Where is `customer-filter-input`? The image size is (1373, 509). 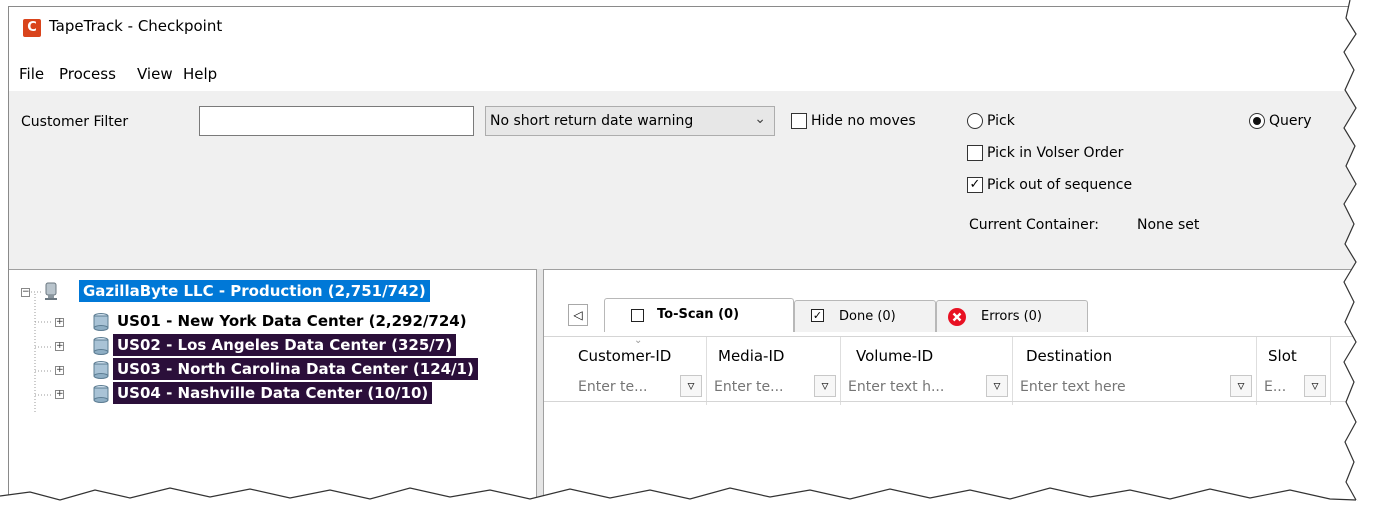 customer-filter-input is located at coordinates (336, 121).